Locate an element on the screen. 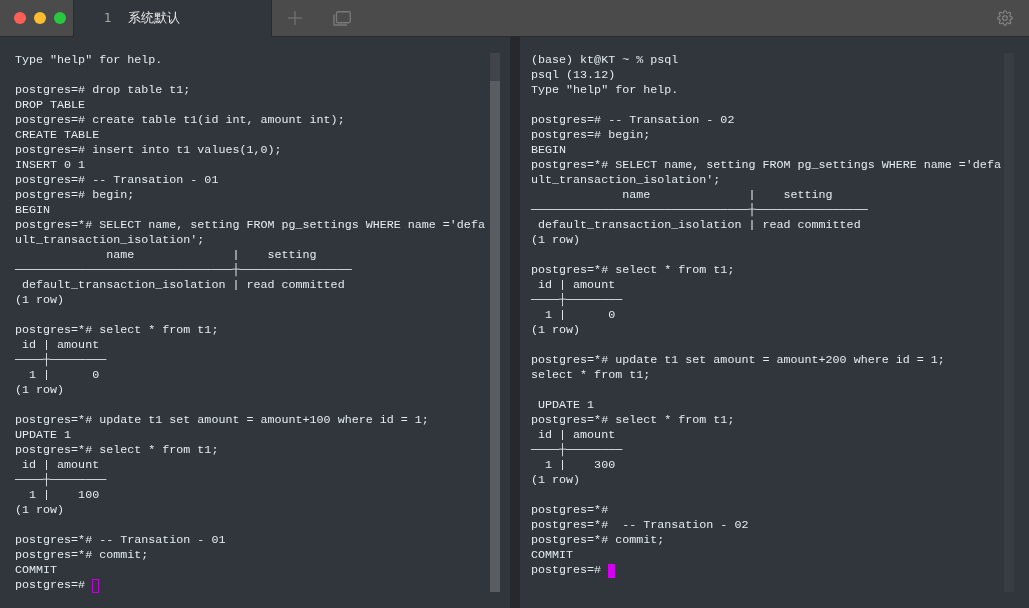 The width and height of the screenshot is (1029, 608). zoom-button is located at coordinates (60, 18).